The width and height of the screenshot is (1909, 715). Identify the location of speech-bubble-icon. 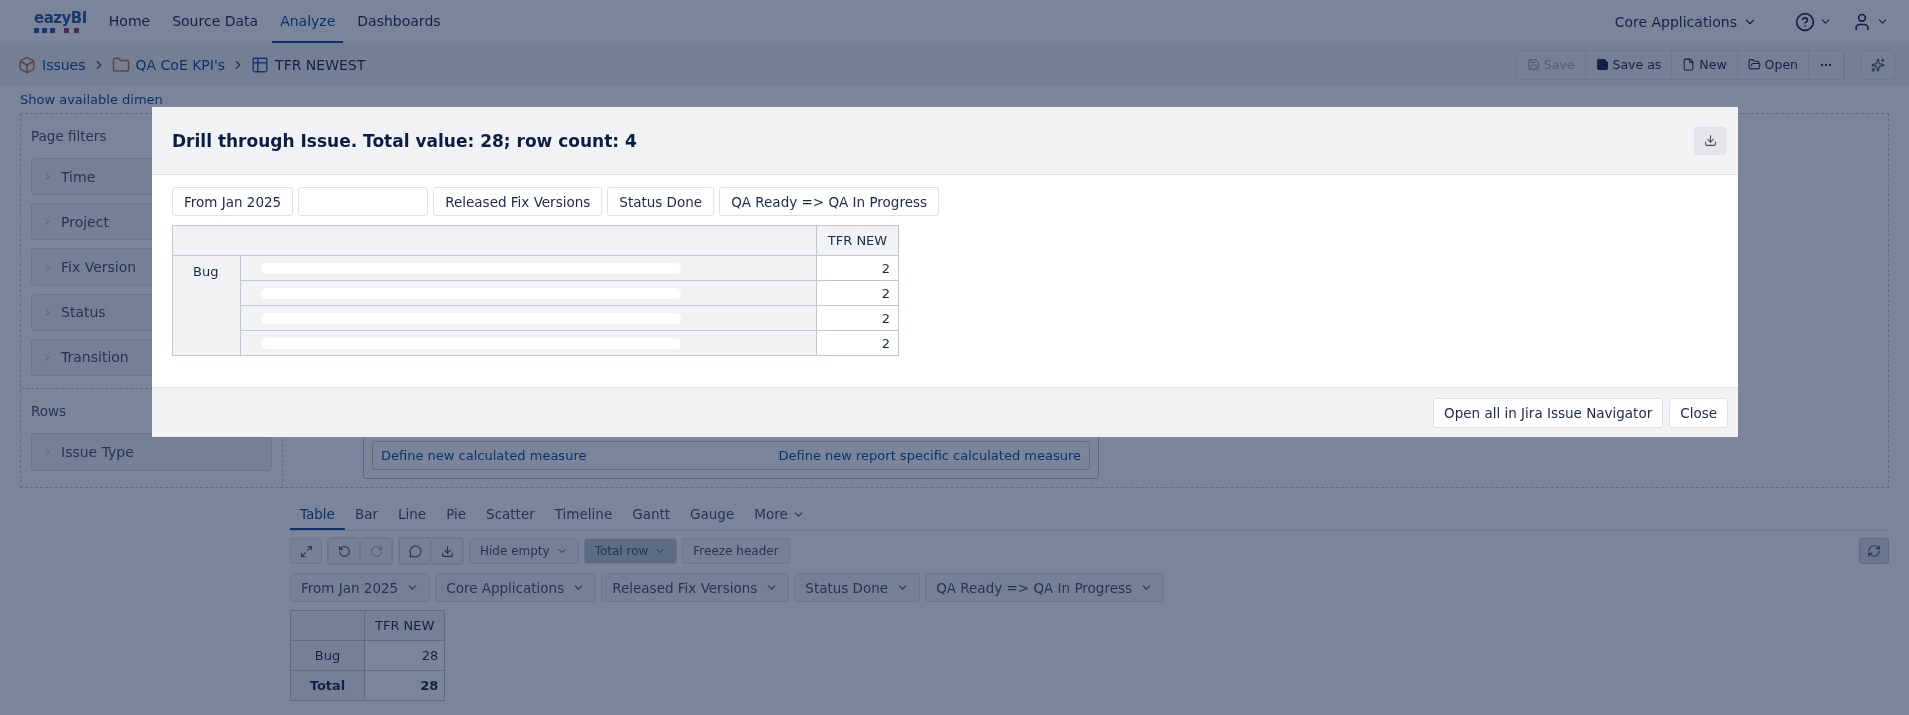
(415, 551).